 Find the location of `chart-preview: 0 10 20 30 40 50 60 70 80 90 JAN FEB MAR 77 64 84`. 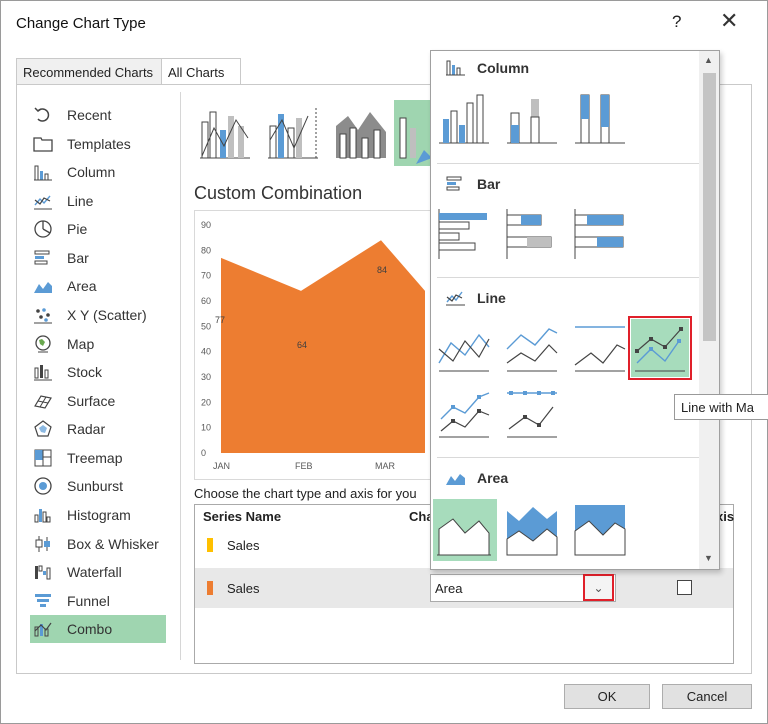

chart-preview: 0 10 20 30 40 50 60 70 80 90 JAN FEB MAR 77 64 84 is located at coordinates (313, 345).